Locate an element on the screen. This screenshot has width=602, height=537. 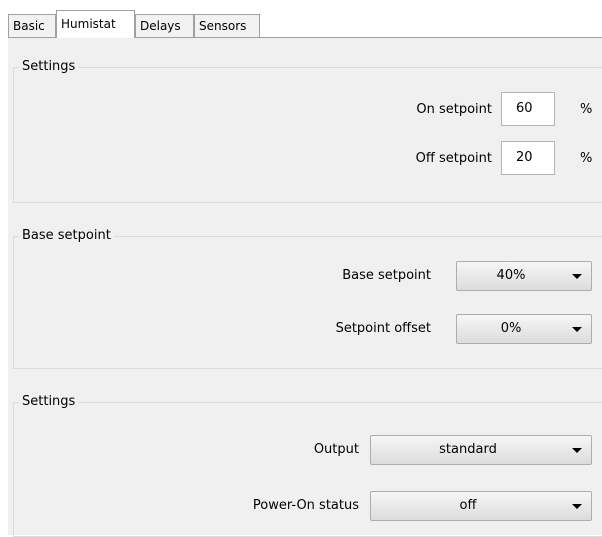
setpoint-offset-dropdown: 0% is located at coordinates (524, 329).